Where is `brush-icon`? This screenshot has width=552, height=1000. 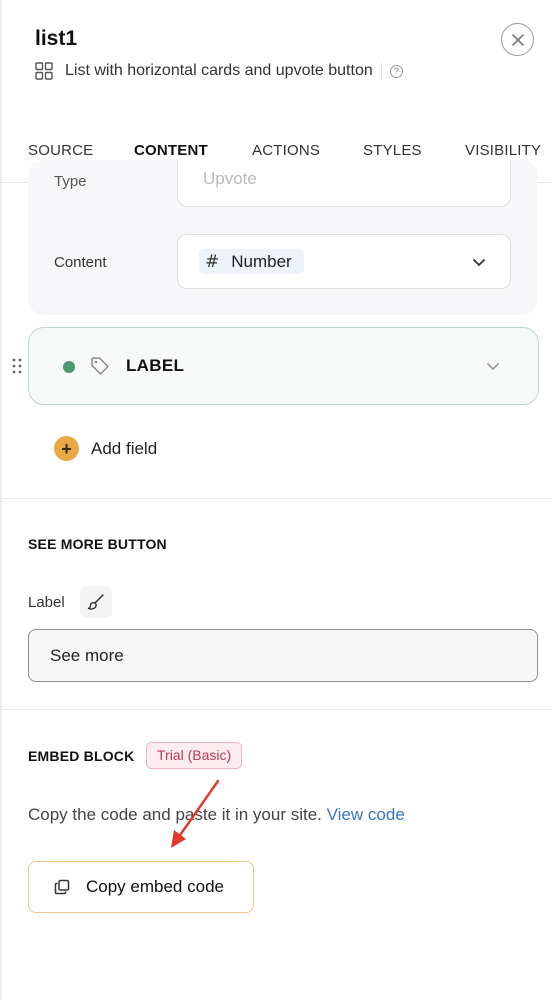
brush-icon is located at coordinates (95, 602).